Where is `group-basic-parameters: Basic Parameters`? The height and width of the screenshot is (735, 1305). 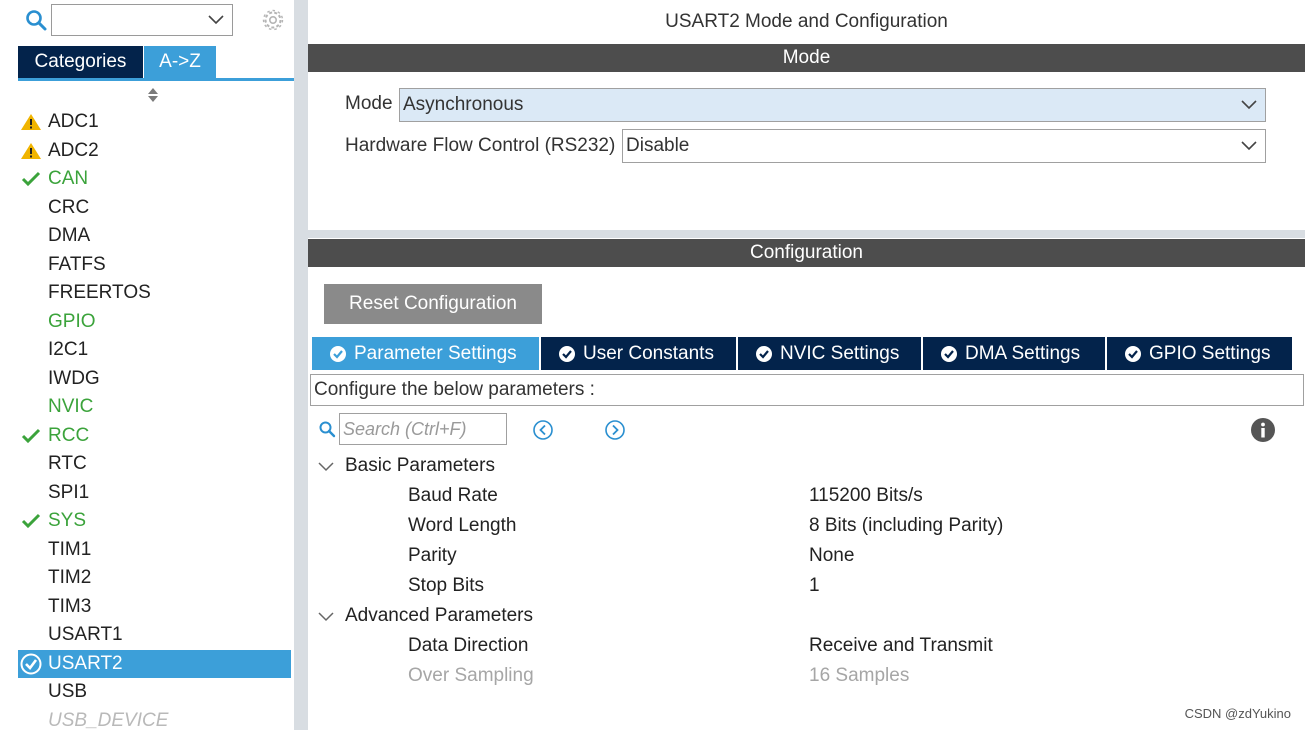
group-basic-parameters: Basic Parameters is located at coordinates (406, 466).